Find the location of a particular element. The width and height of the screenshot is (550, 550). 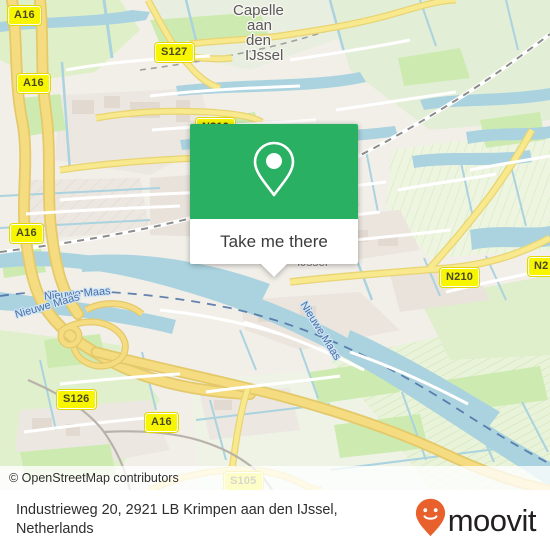

location-popup-card: Take me there is located at coordinates (274, 200).